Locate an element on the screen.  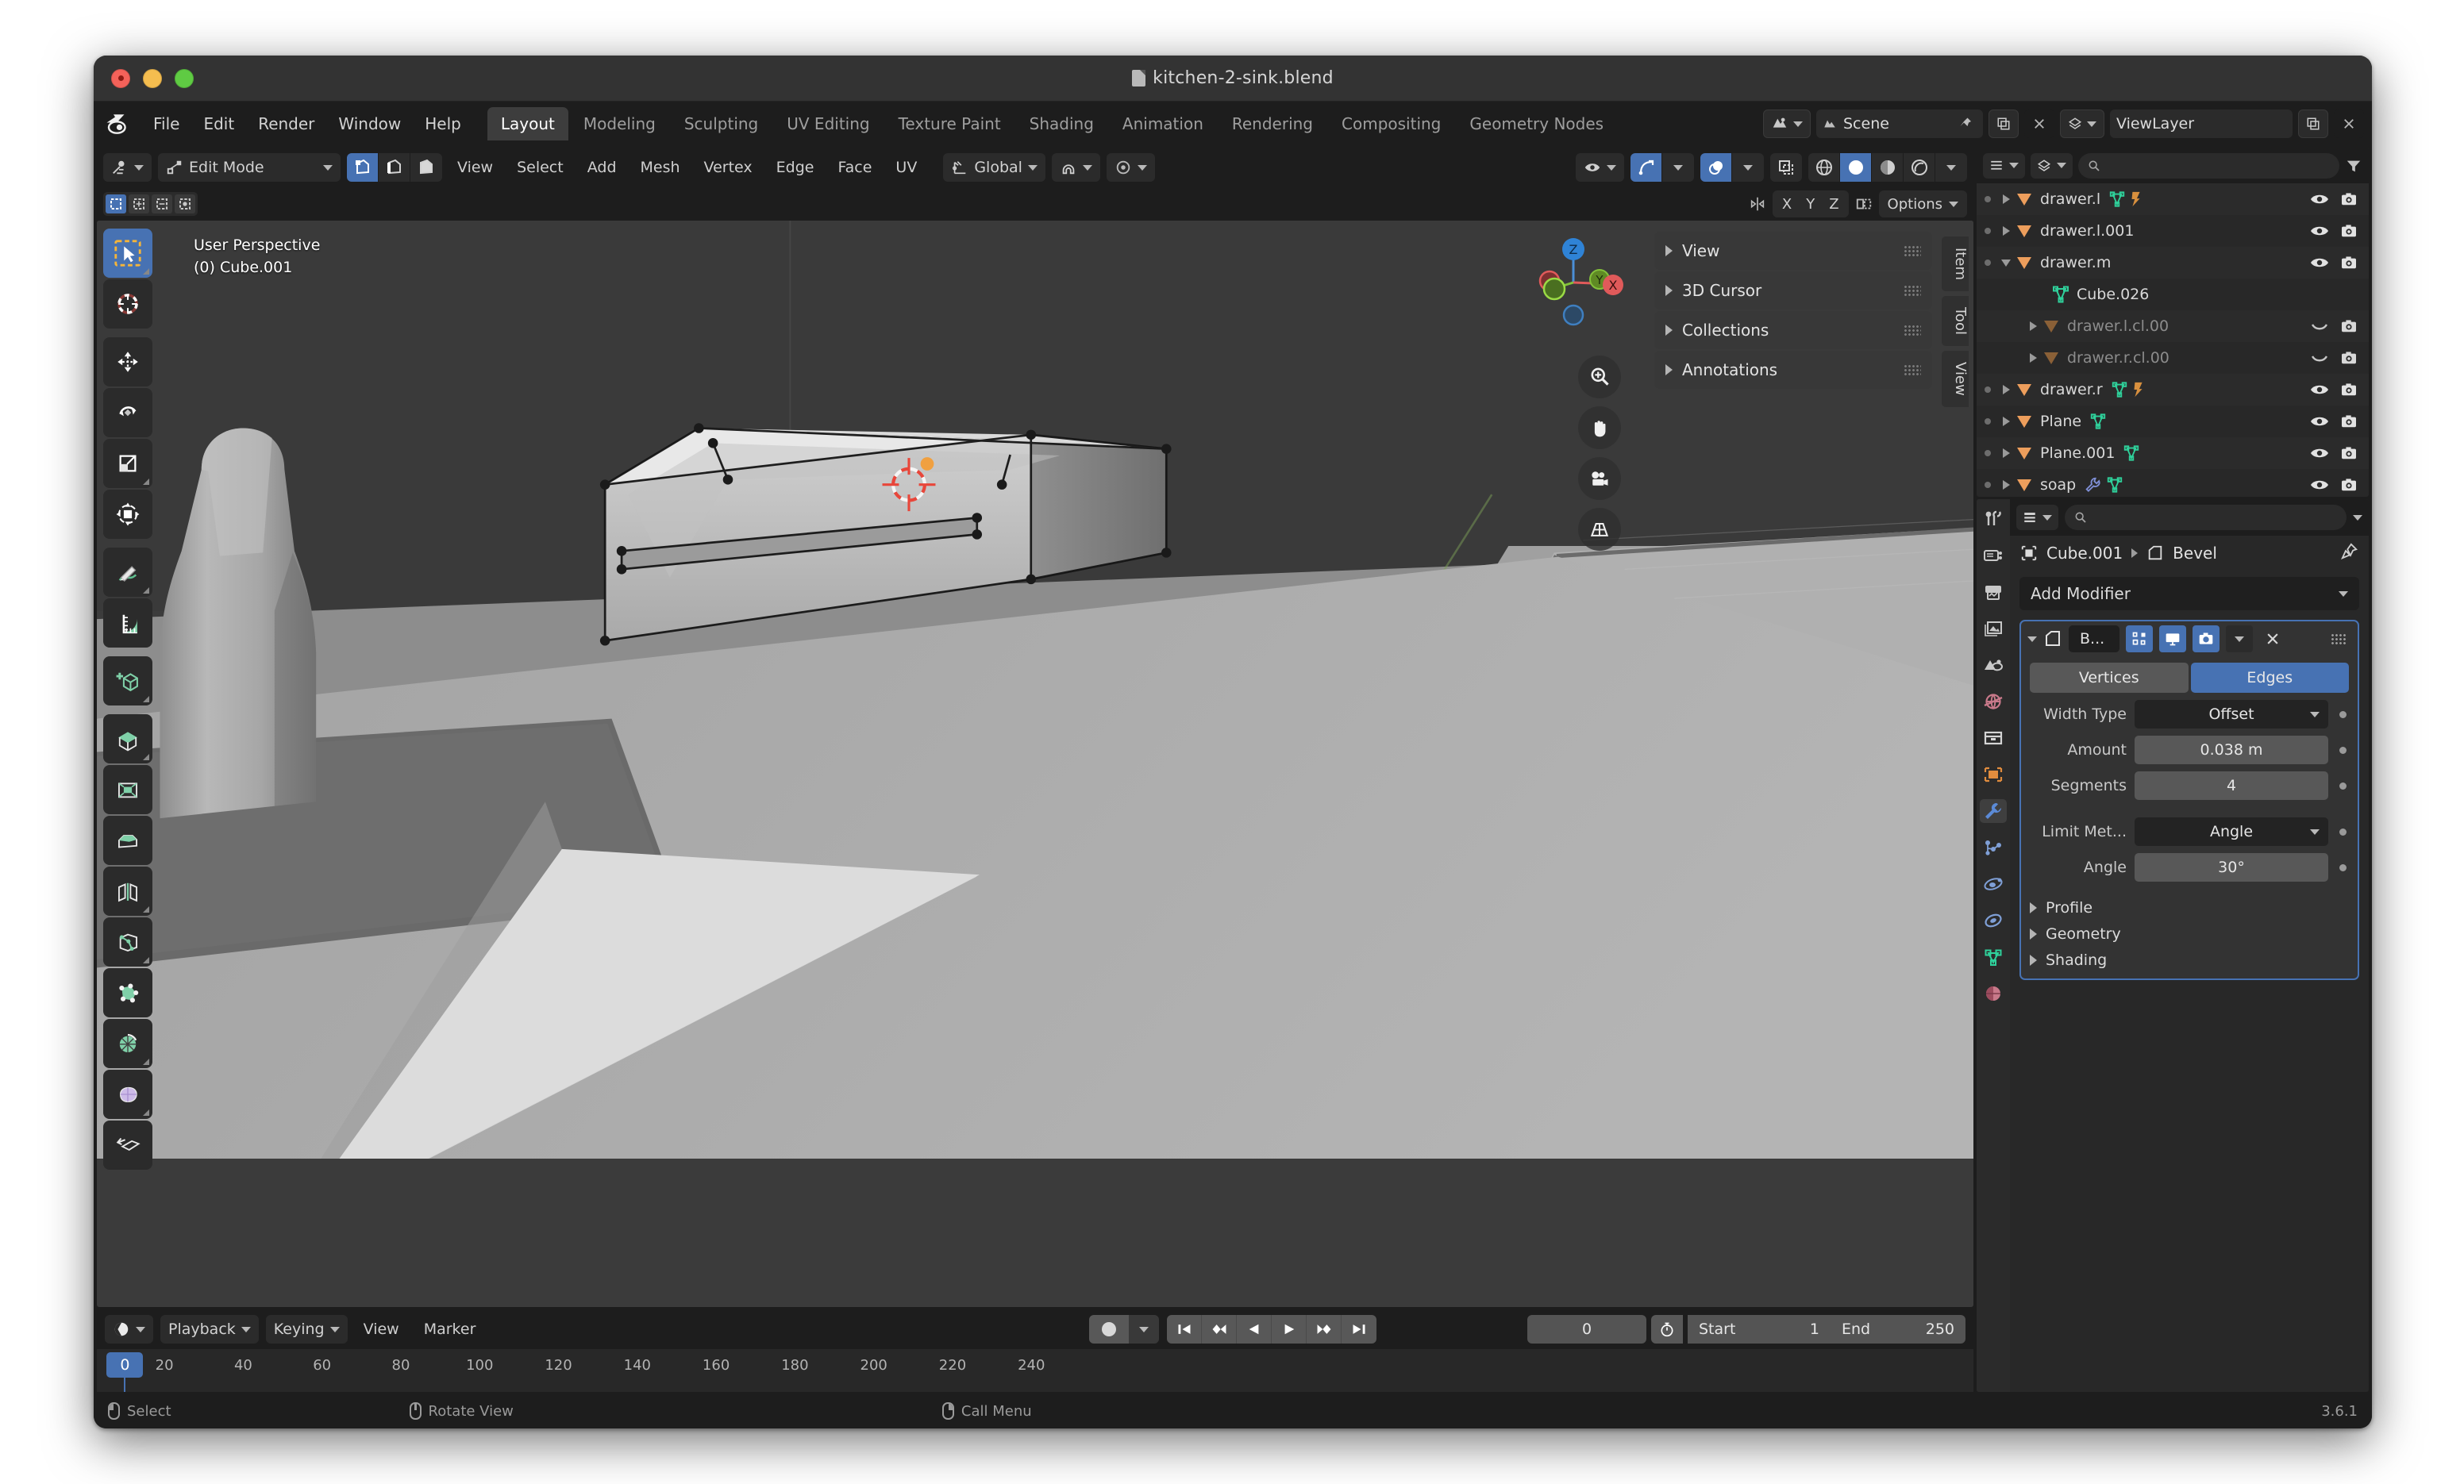
eye-closed-icon is located at coordinates (2319, 326).